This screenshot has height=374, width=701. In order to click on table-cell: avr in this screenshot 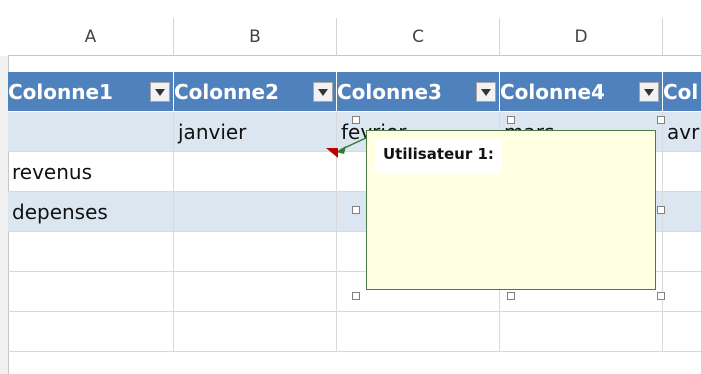, I will do `click(682, 132)`.